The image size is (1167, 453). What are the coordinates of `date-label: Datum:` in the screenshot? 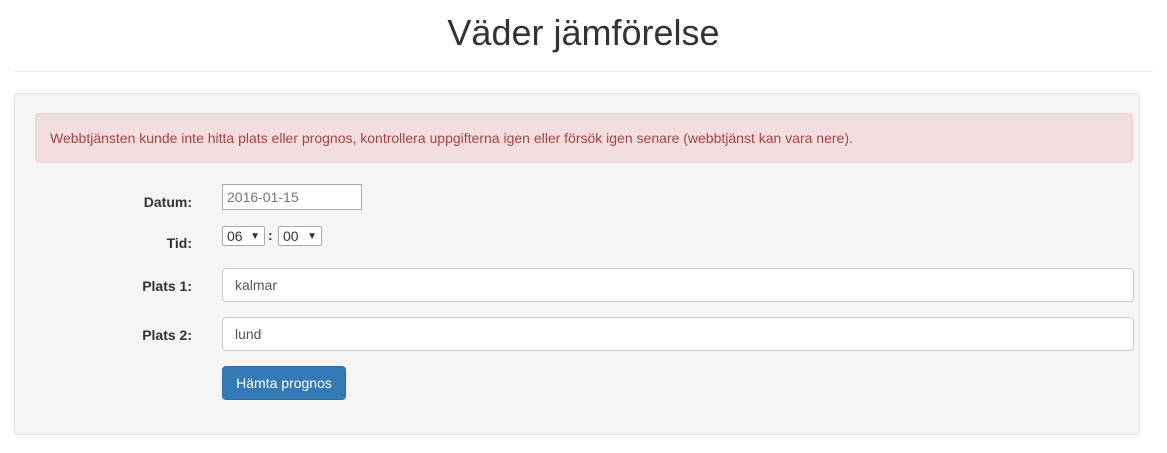 It's located at (167, 202).